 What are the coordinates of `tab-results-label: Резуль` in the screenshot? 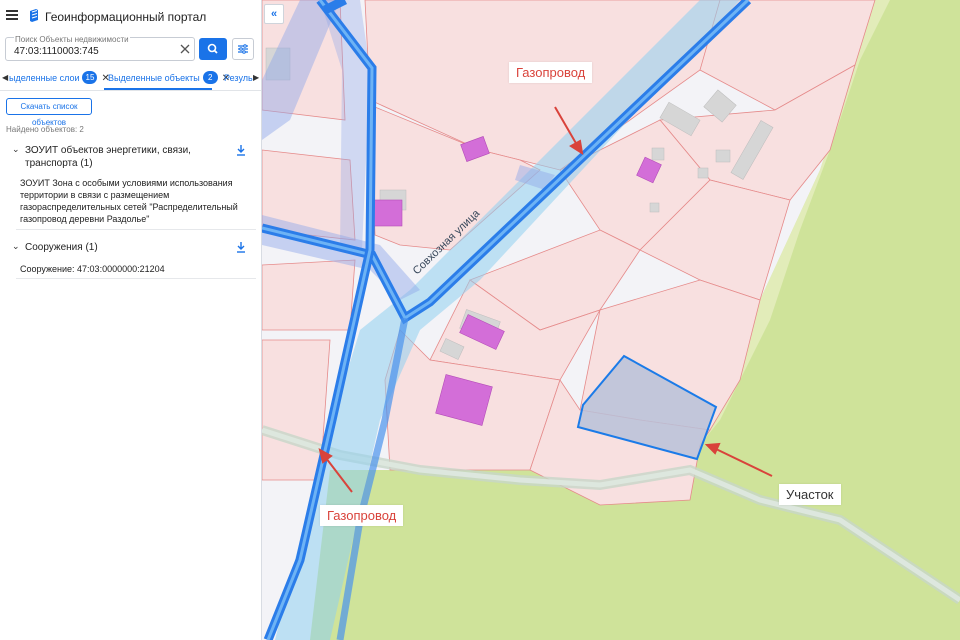 It's located at (238, 78).